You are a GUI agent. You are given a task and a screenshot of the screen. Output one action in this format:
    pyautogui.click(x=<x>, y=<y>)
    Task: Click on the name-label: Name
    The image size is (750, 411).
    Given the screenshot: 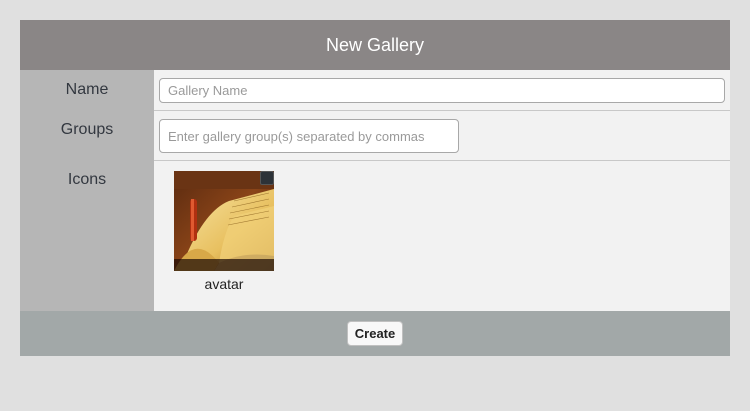 What is the action you would take?
    pyautogui.click(x=87, y=89)
    